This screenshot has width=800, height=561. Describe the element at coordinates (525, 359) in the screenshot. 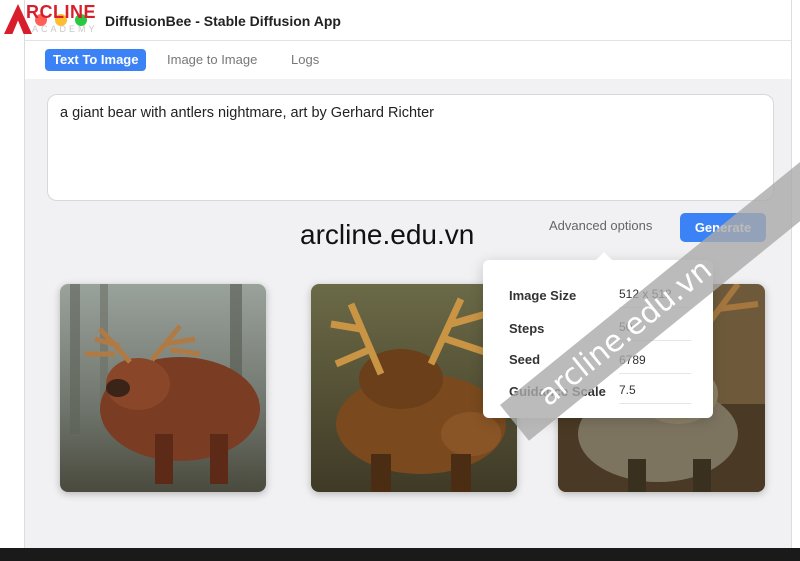

I see `seed-label: Seed` at that location.